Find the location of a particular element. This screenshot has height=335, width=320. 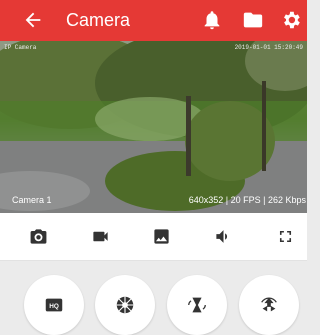

volume-button is located at coordinates (223, 236).